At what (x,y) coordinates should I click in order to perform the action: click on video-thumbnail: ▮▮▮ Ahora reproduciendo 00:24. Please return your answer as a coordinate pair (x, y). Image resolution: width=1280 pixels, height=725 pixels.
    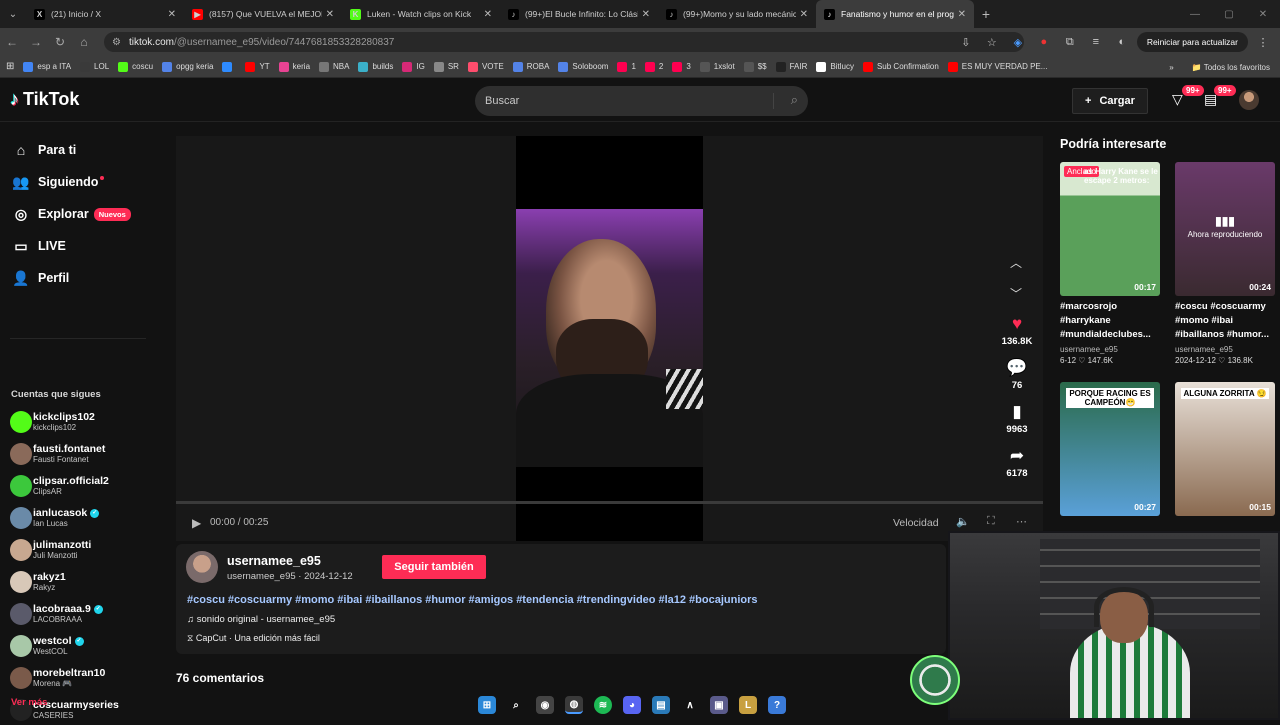
    Looking at the image, I should click on (1225, 229).